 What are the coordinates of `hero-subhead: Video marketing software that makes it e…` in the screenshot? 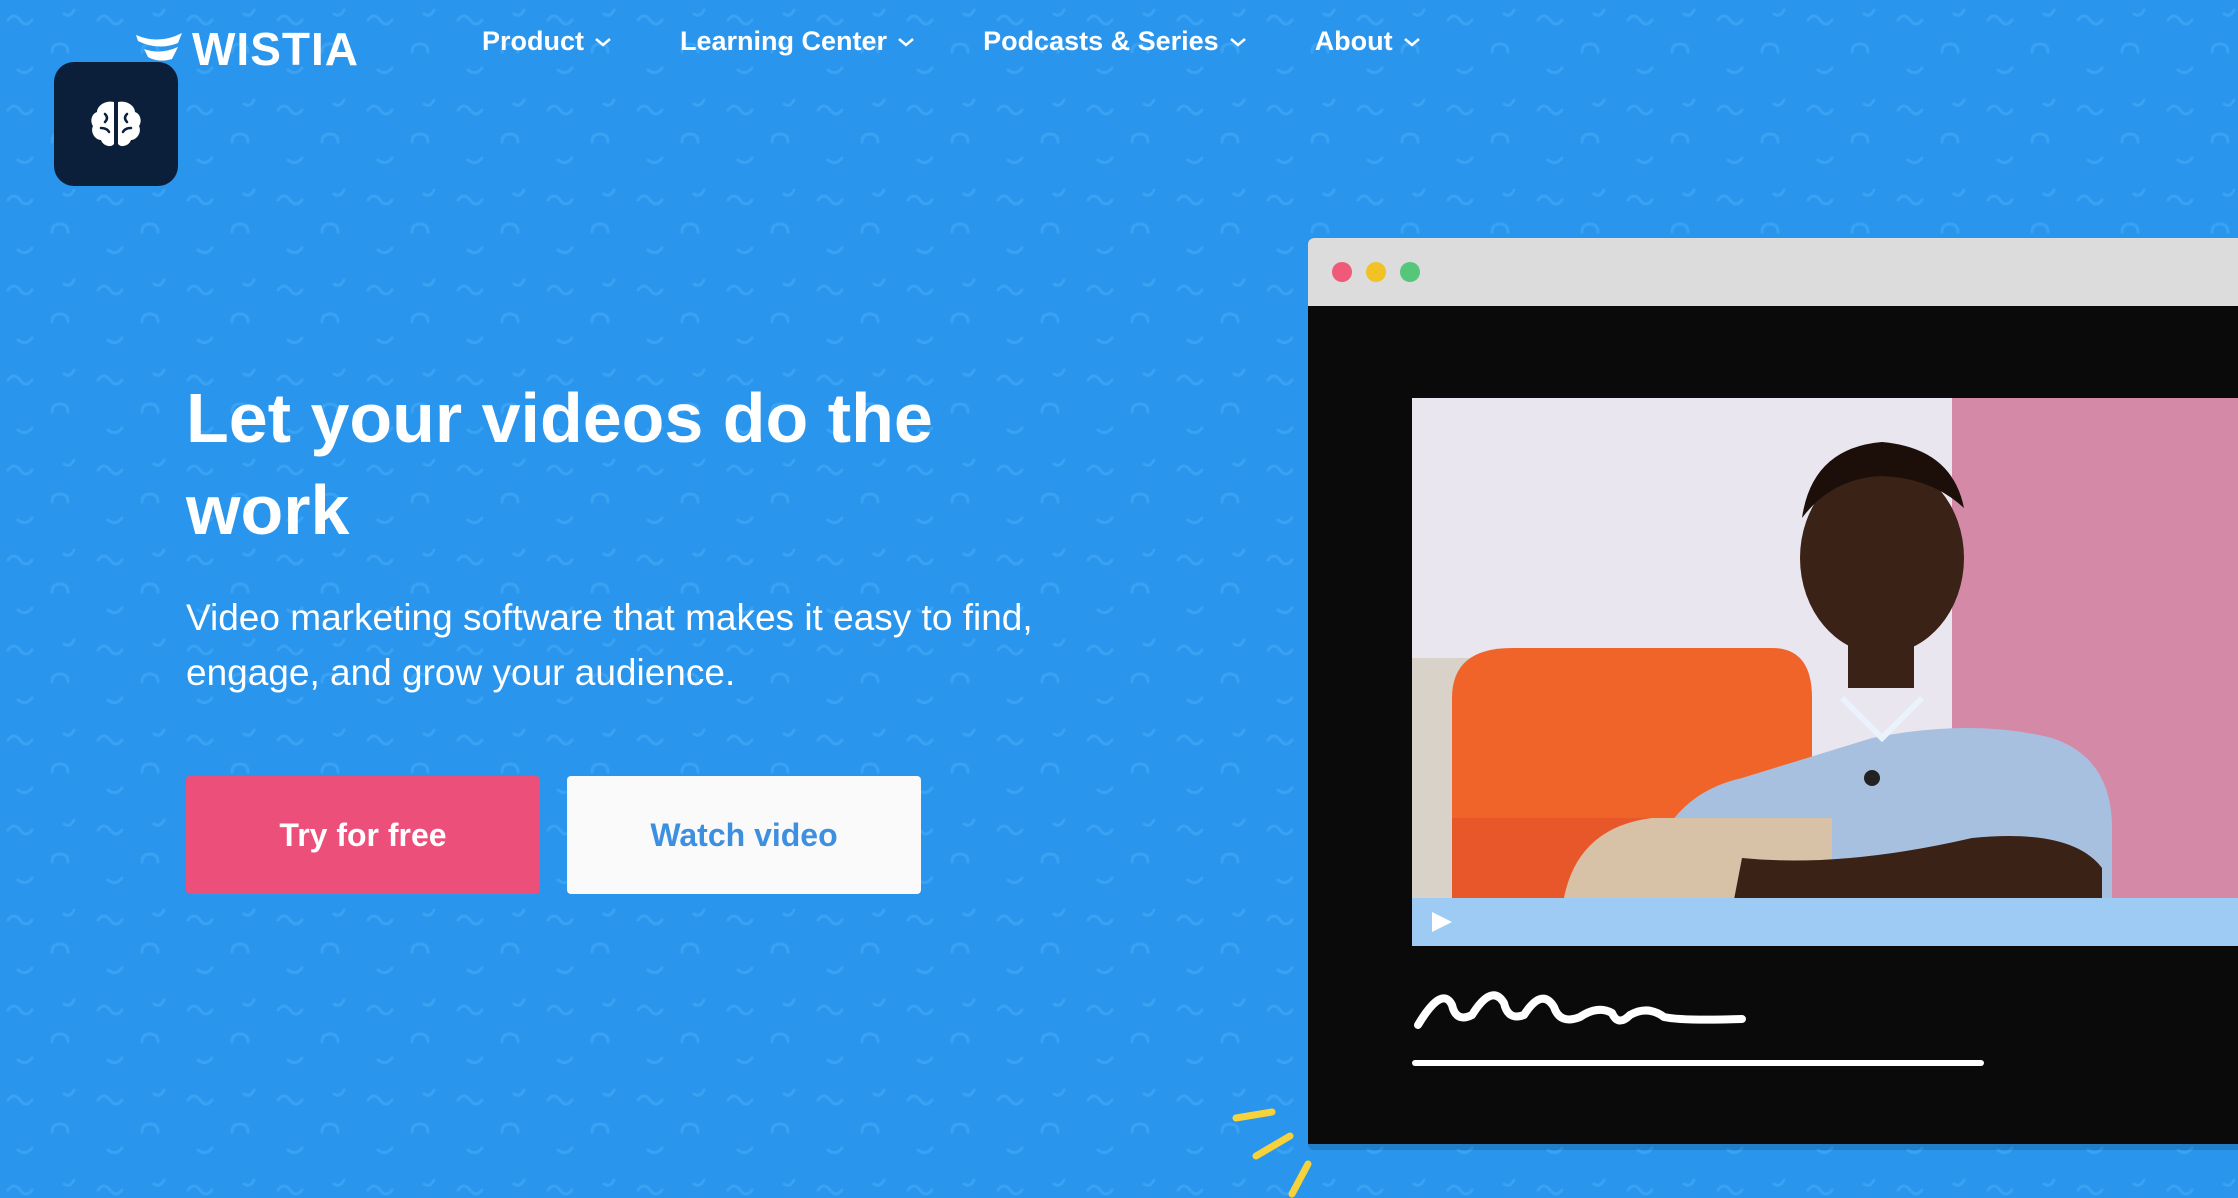 It's located at (609, 645).